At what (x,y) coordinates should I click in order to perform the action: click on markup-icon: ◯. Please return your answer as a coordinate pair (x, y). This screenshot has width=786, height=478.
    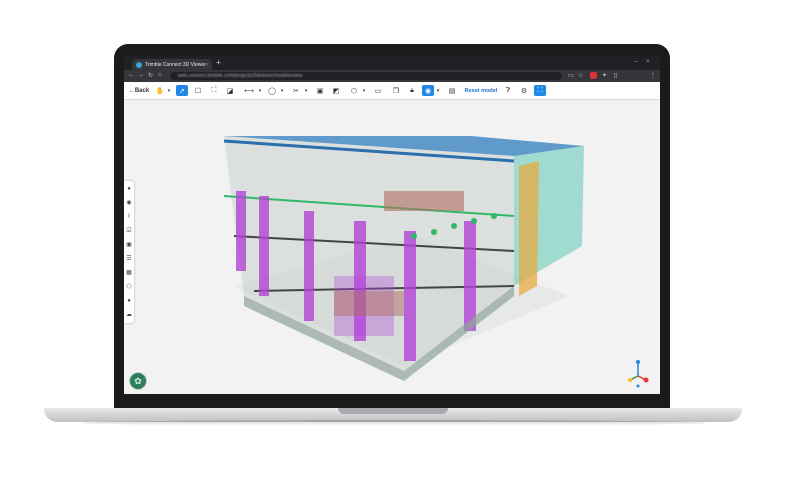
    Looking at the image, I should click on (272, 90).